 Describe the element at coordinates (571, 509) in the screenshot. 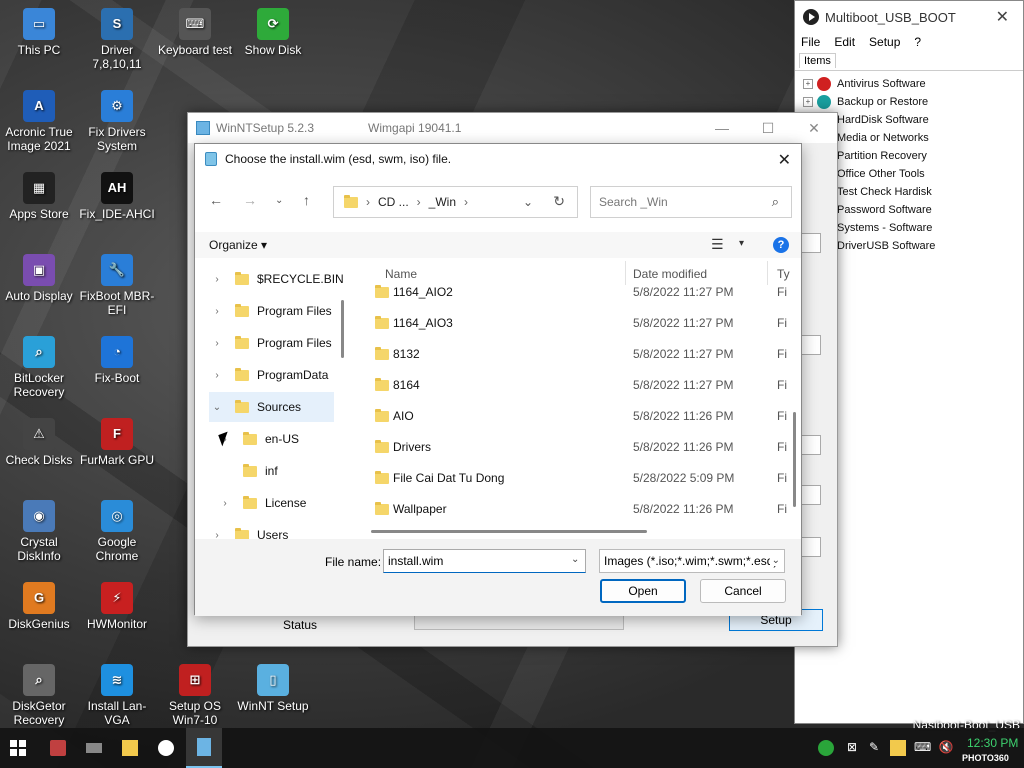

I see `file-row: Wallpaper 5/8/2022 11:26 PM Fi` at that location.